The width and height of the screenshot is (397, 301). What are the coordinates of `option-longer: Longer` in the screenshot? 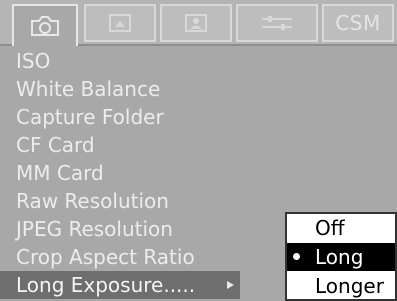 It's located at (341, 286).